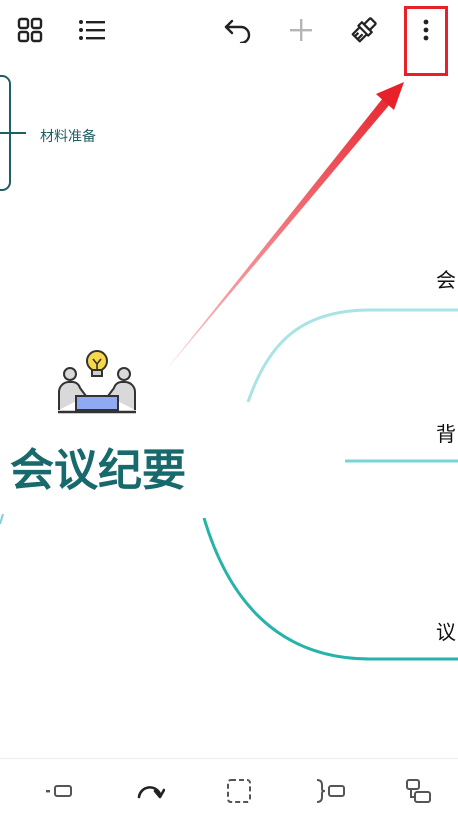 The width and height of the screenshot is (458, 821). What do you see at coordinates (446, 278) in the screenshot?
I see `topic-right-1: 会` at bounding box center [446, 278].